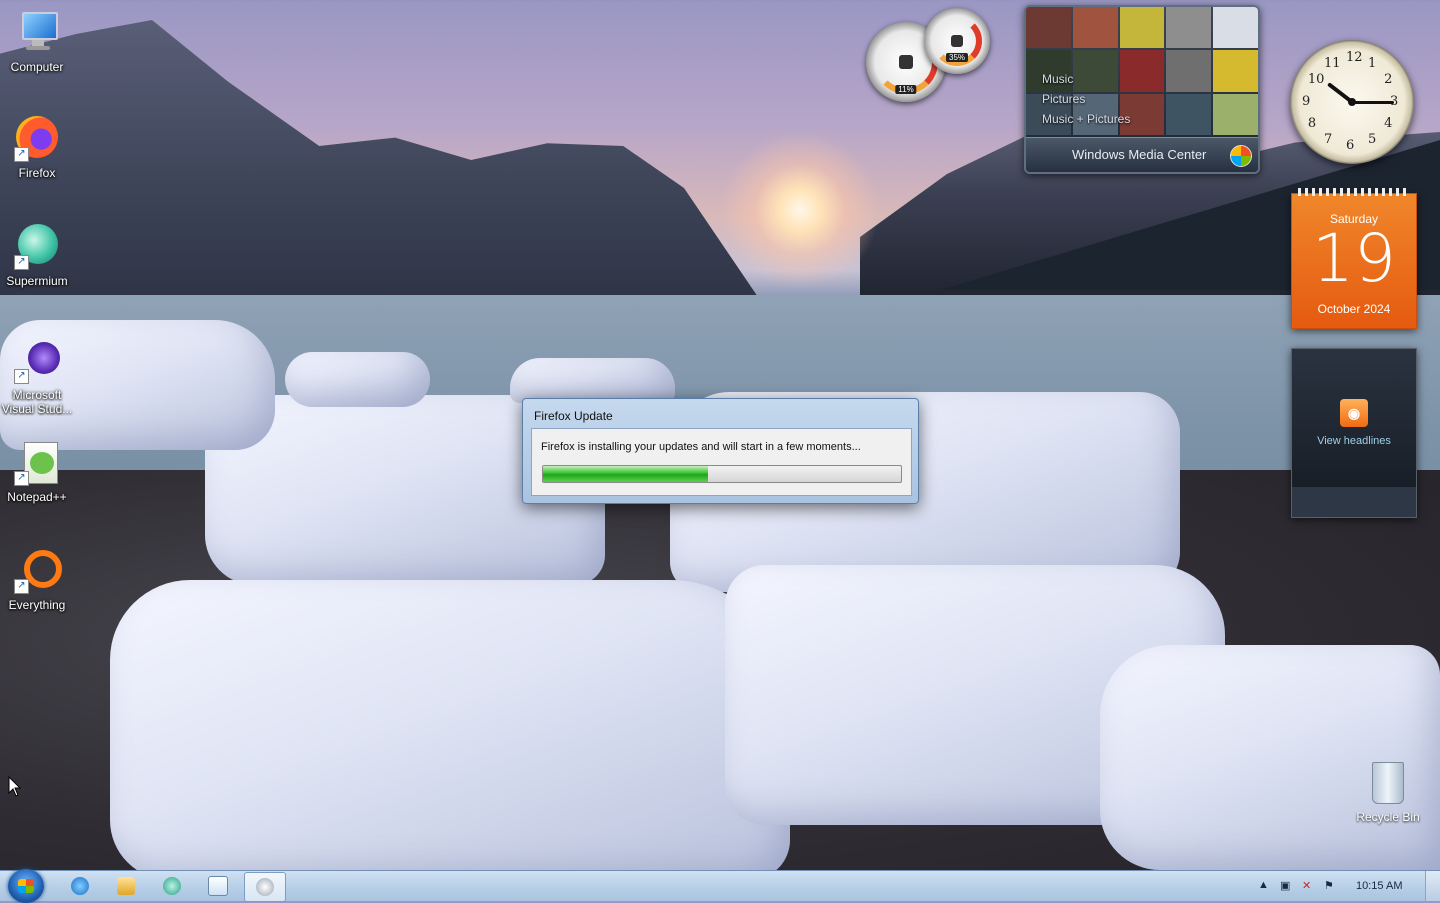  What do you see at coordinates (1372, 63) in the screenshot?
I see `clock-number: 1` at bounding box center [1372, 63].